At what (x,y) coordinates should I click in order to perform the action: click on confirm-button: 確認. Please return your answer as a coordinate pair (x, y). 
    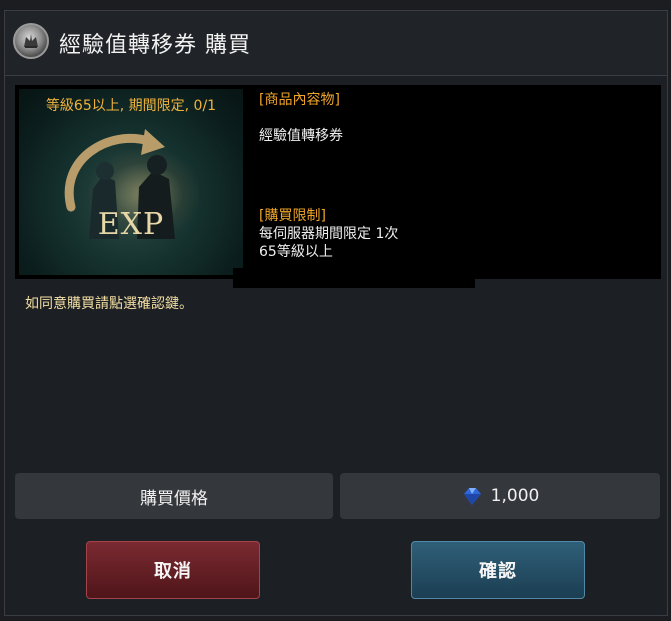
    Looking at the image, I should click on (498, 570).